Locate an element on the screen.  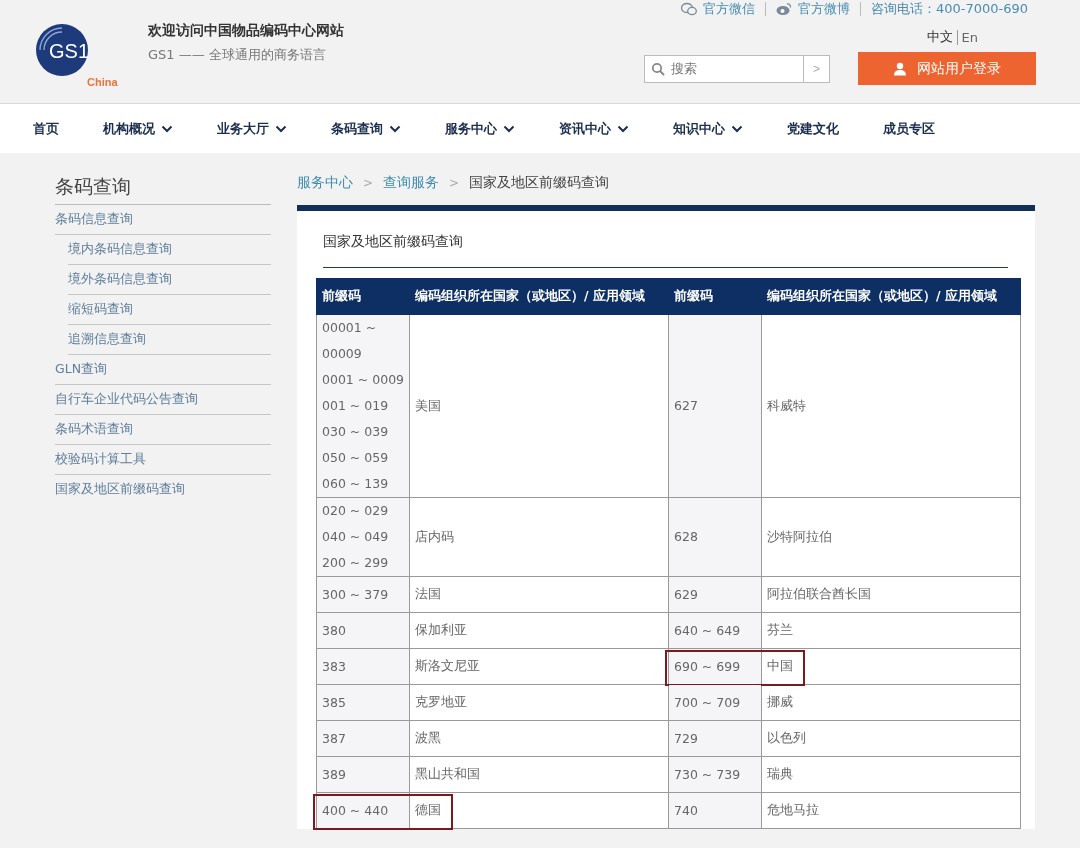
prefix-cell: 387 is located at coordinates (363, 738).